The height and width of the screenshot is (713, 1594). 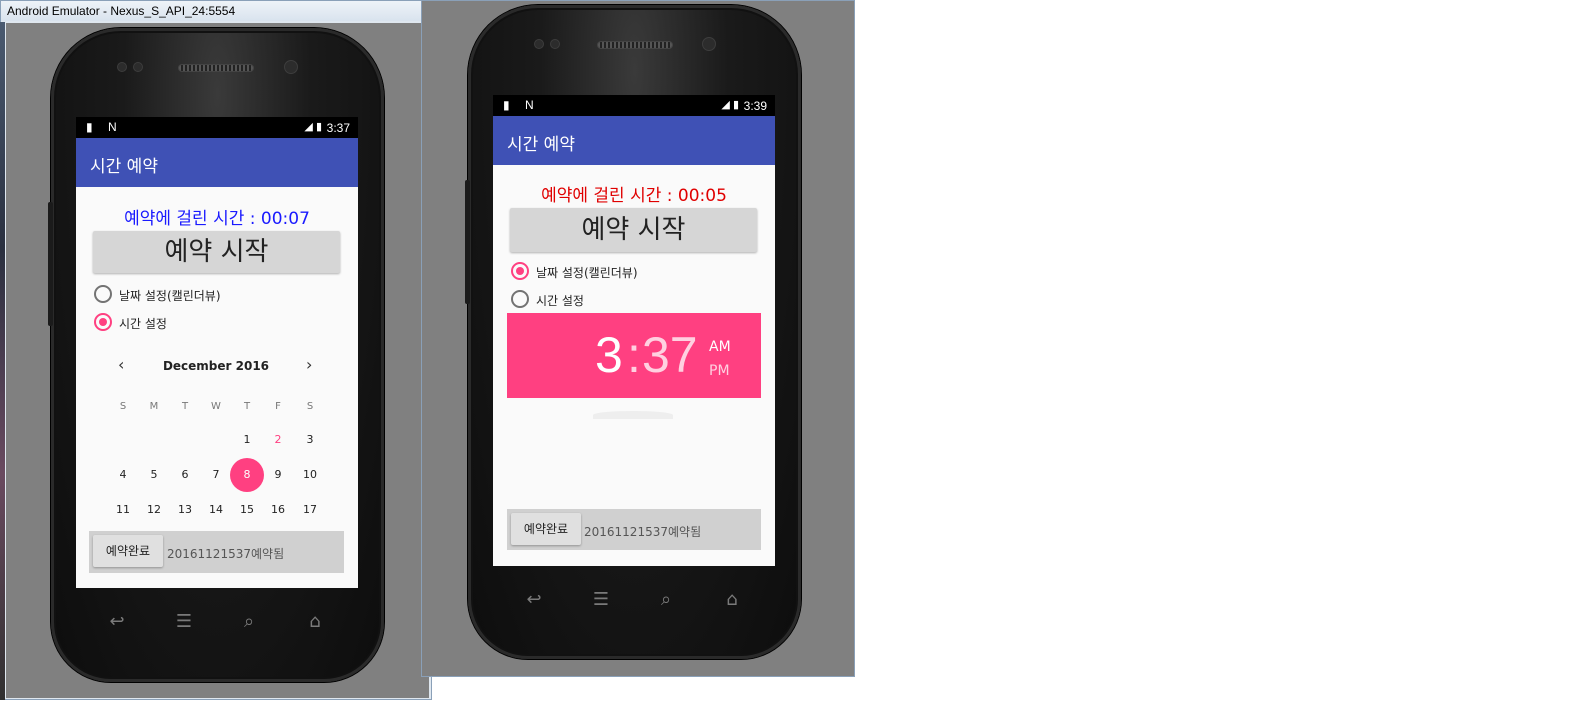 I want to click on calendar-day: 15, so click(x=247, y=510).